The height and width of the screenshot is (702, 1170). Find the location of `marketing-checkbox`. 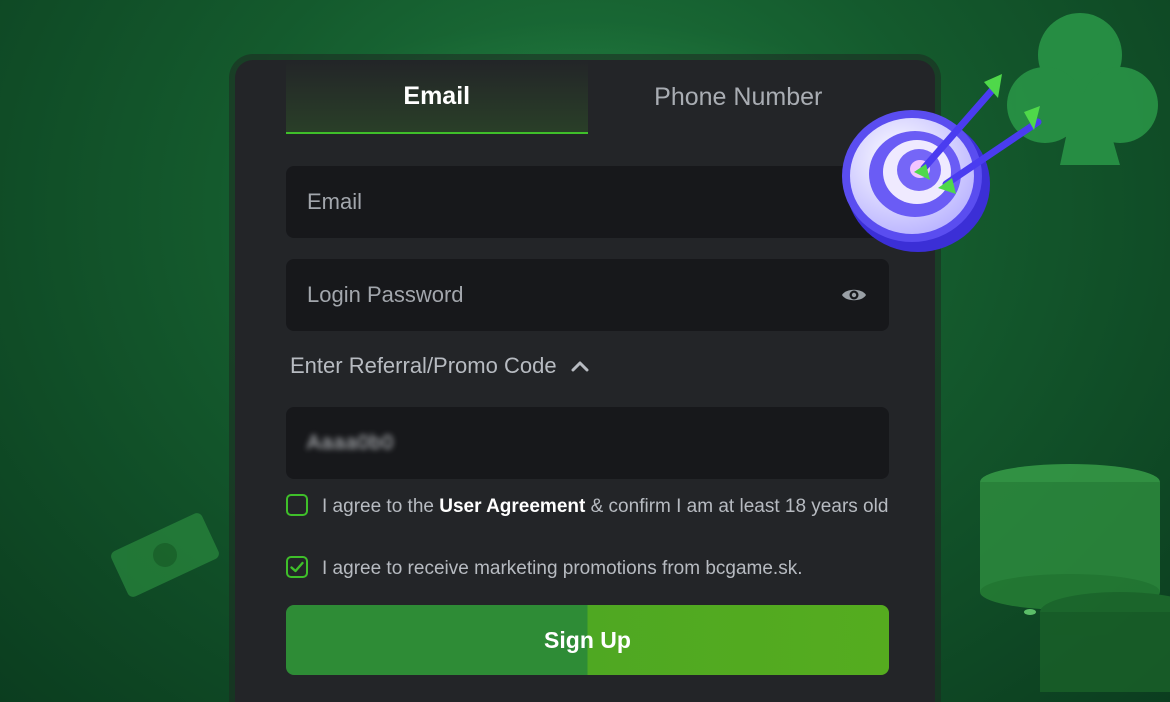

marketing-checkbox is located at coordinates (297, 567).